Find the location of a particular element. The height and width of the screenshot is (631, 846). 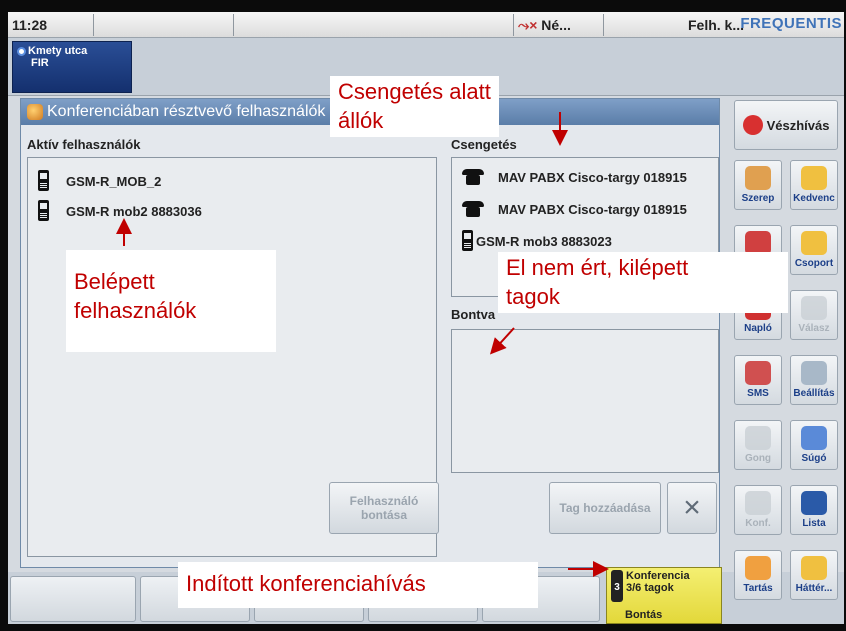

arrow-left is located at coordinates (502, 341).